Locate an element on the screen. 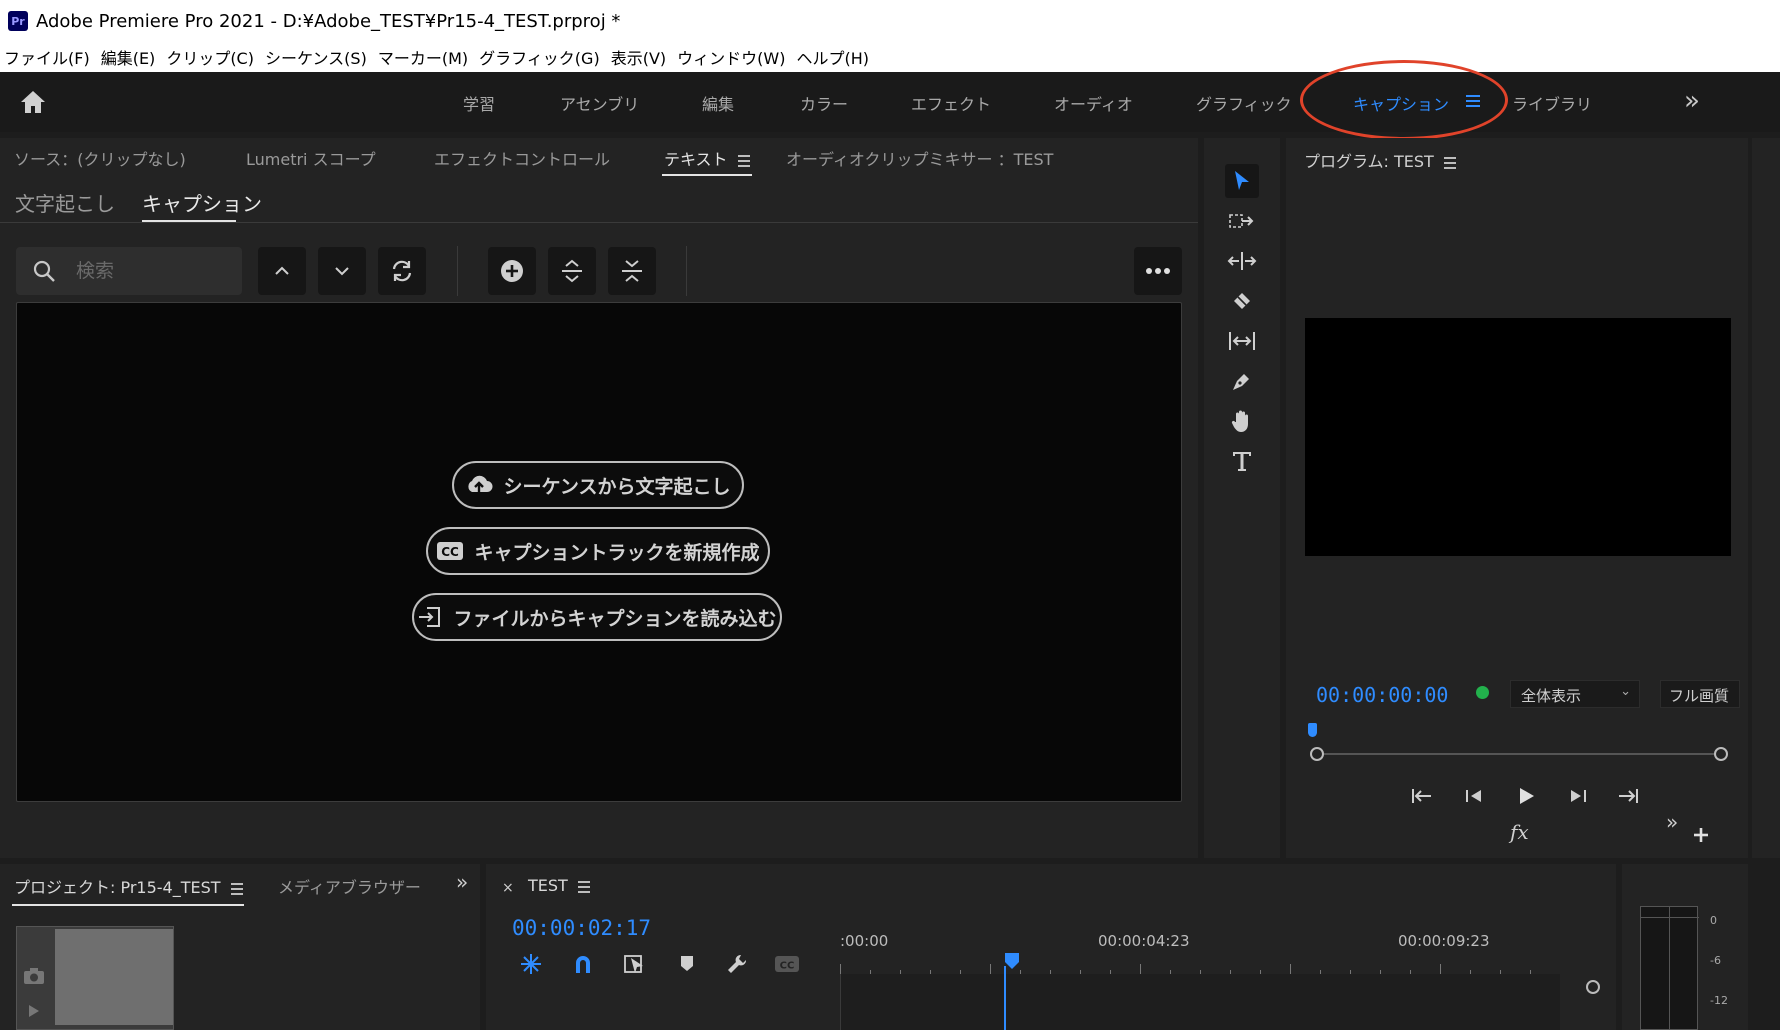  ripple-edit-tool is located at coordinates (1242, 261).